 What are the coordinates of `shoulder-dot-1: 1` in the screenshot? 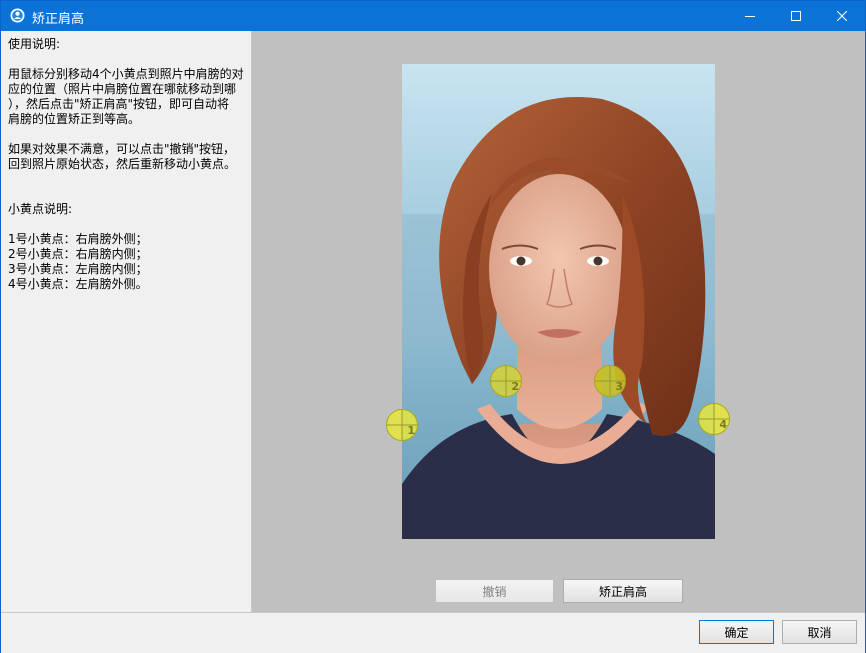 It's located at (402, 425).